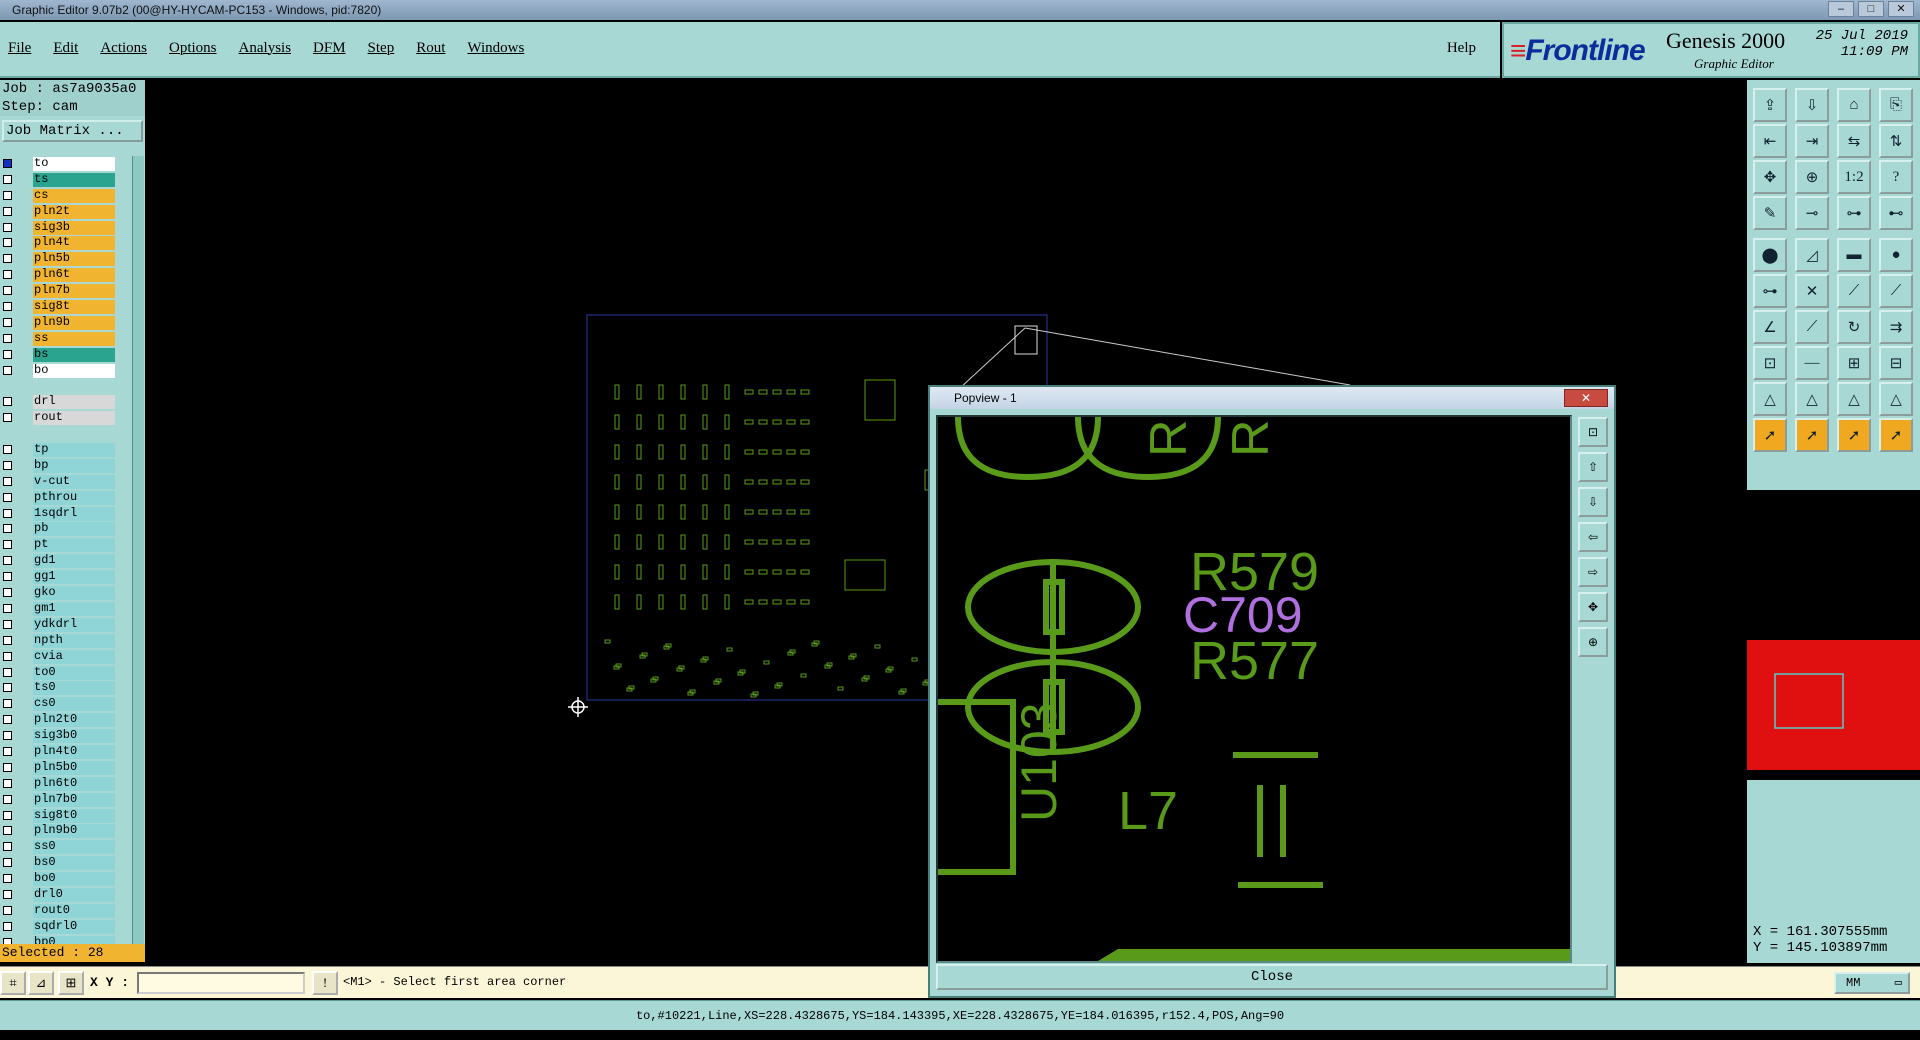  What do you see at coordinates (74, 672) in the screenshot?
I see `layer-label: to0` at bounding box center [74, 672].